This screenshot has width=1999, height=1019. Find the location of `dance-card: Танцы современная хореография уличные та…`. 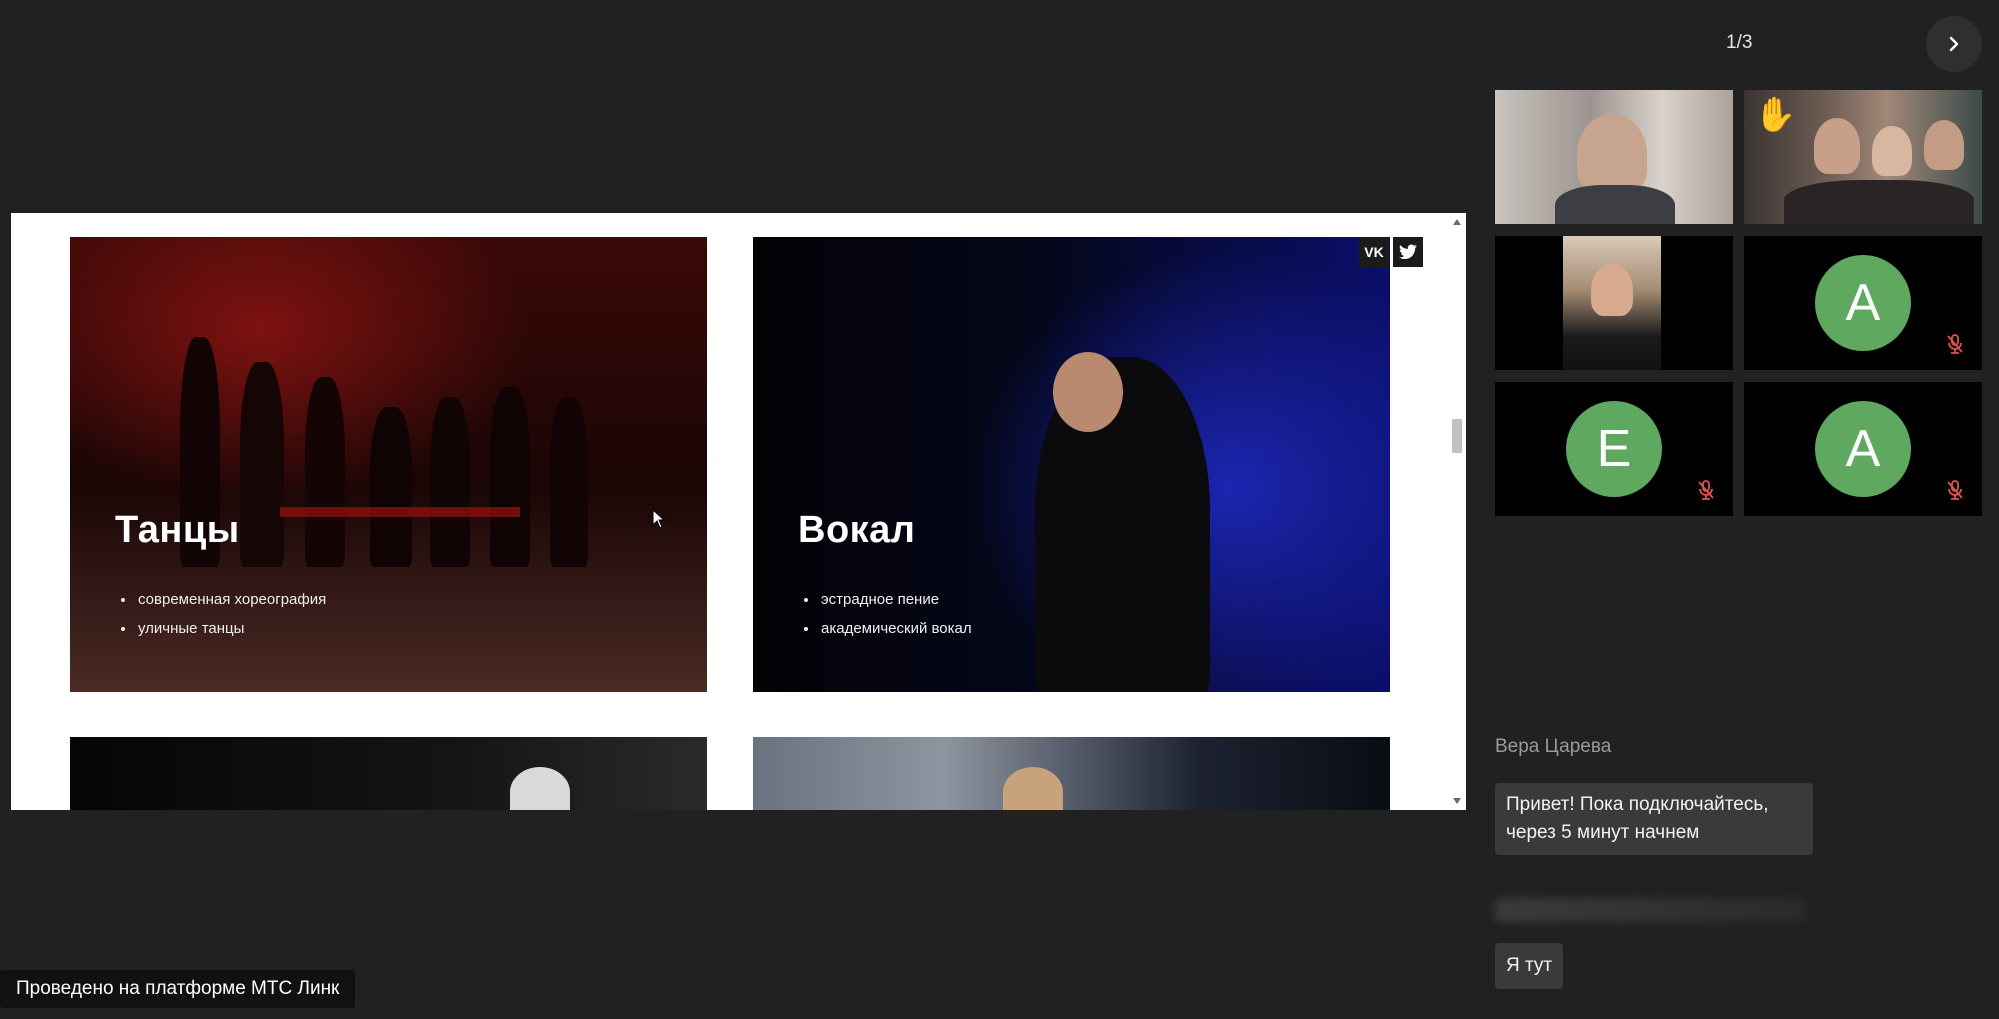

dance-card: Танцы современная хореография уличные та… is located at coordinates (388, 464).